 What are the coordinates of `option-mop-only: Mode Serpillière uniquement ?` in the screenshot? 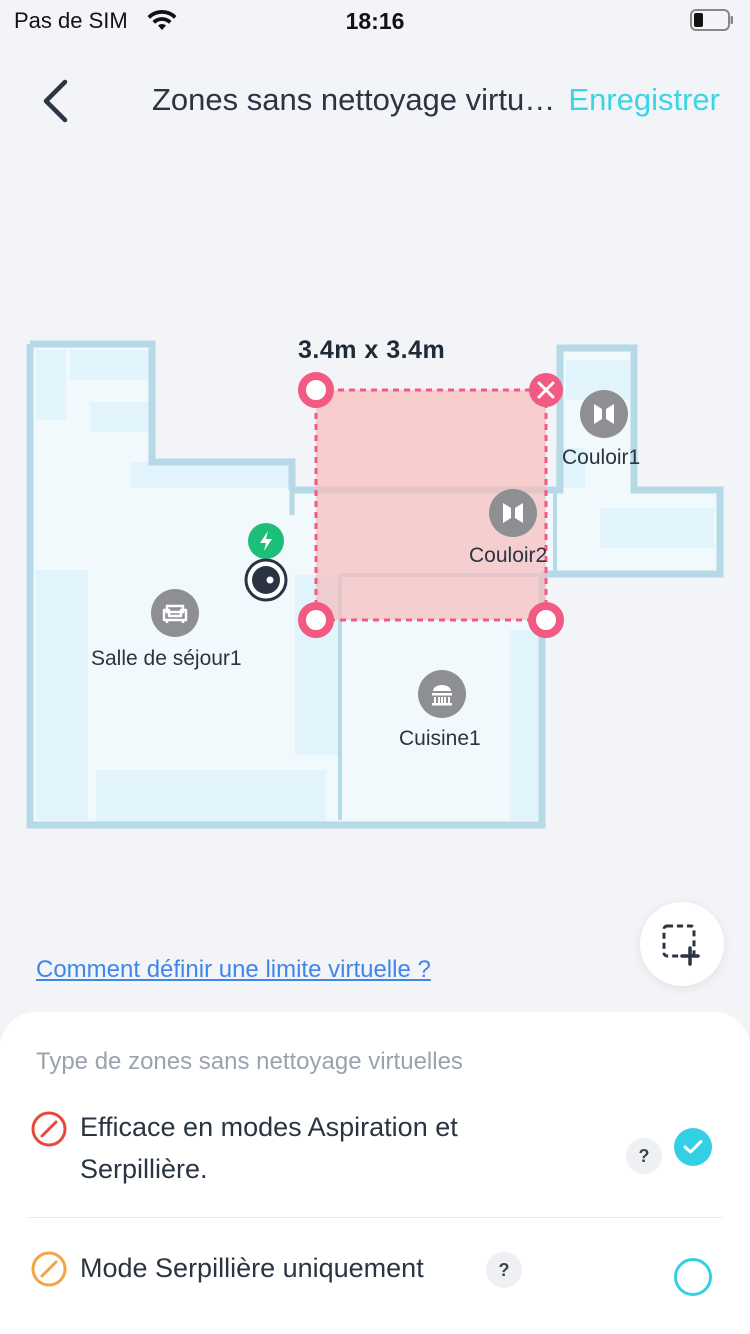 It's located at (375, 1272).